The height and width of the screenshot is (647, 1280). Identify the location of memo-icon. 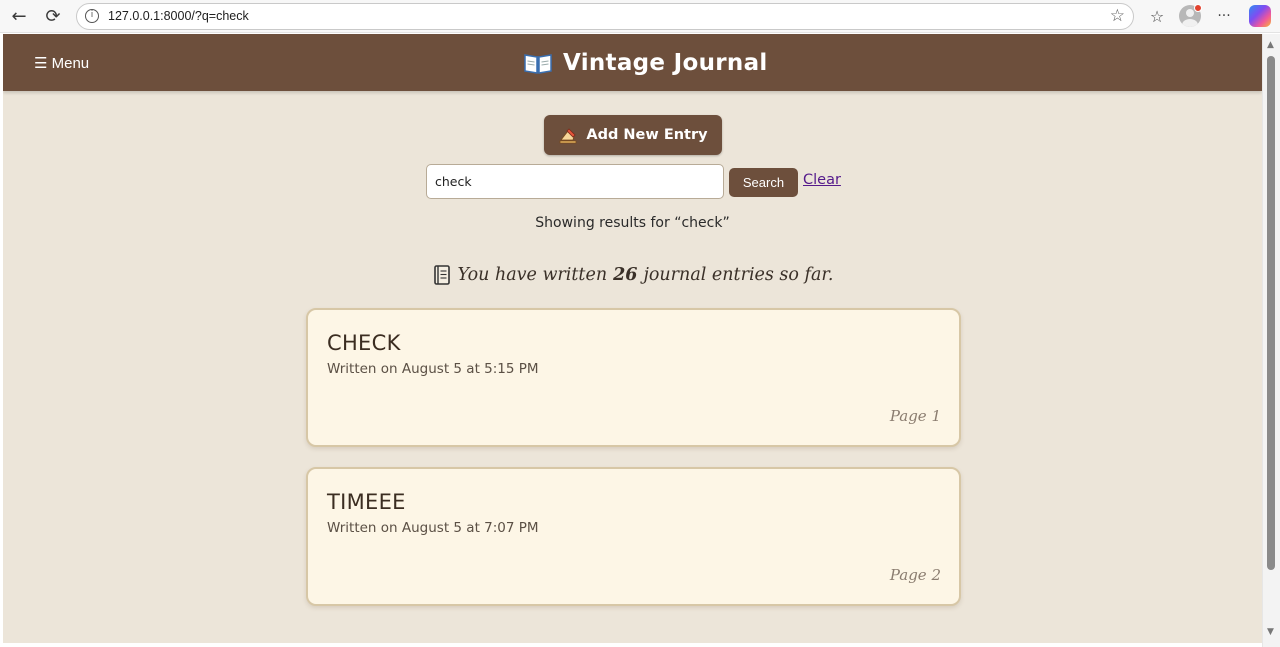
(568, 135).